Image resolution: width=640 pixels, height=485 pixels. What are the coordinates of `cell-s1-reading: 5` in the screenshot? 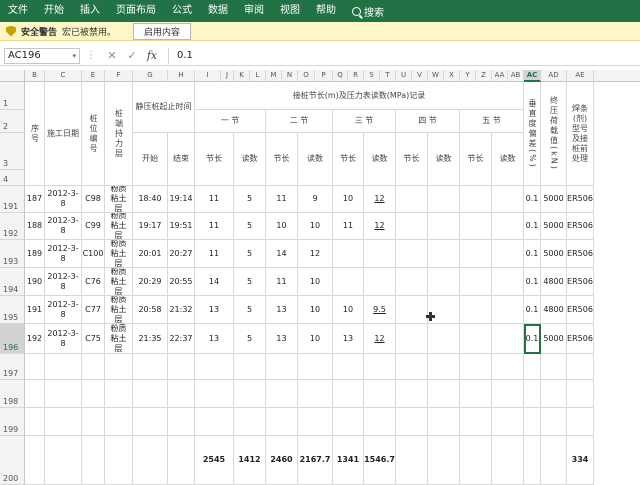 It's located at (250, 199).